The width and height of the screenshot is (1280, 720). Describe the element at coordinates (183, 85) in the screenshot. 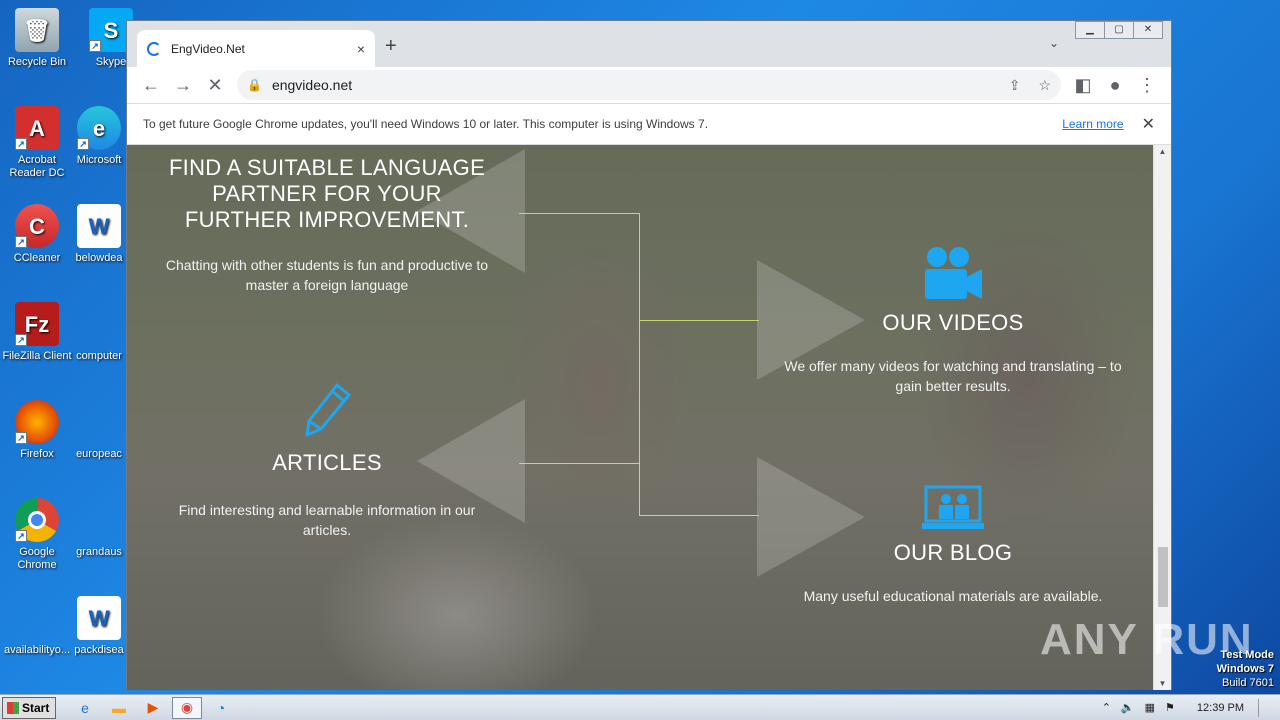

I see `forward-icon: →` at that location.